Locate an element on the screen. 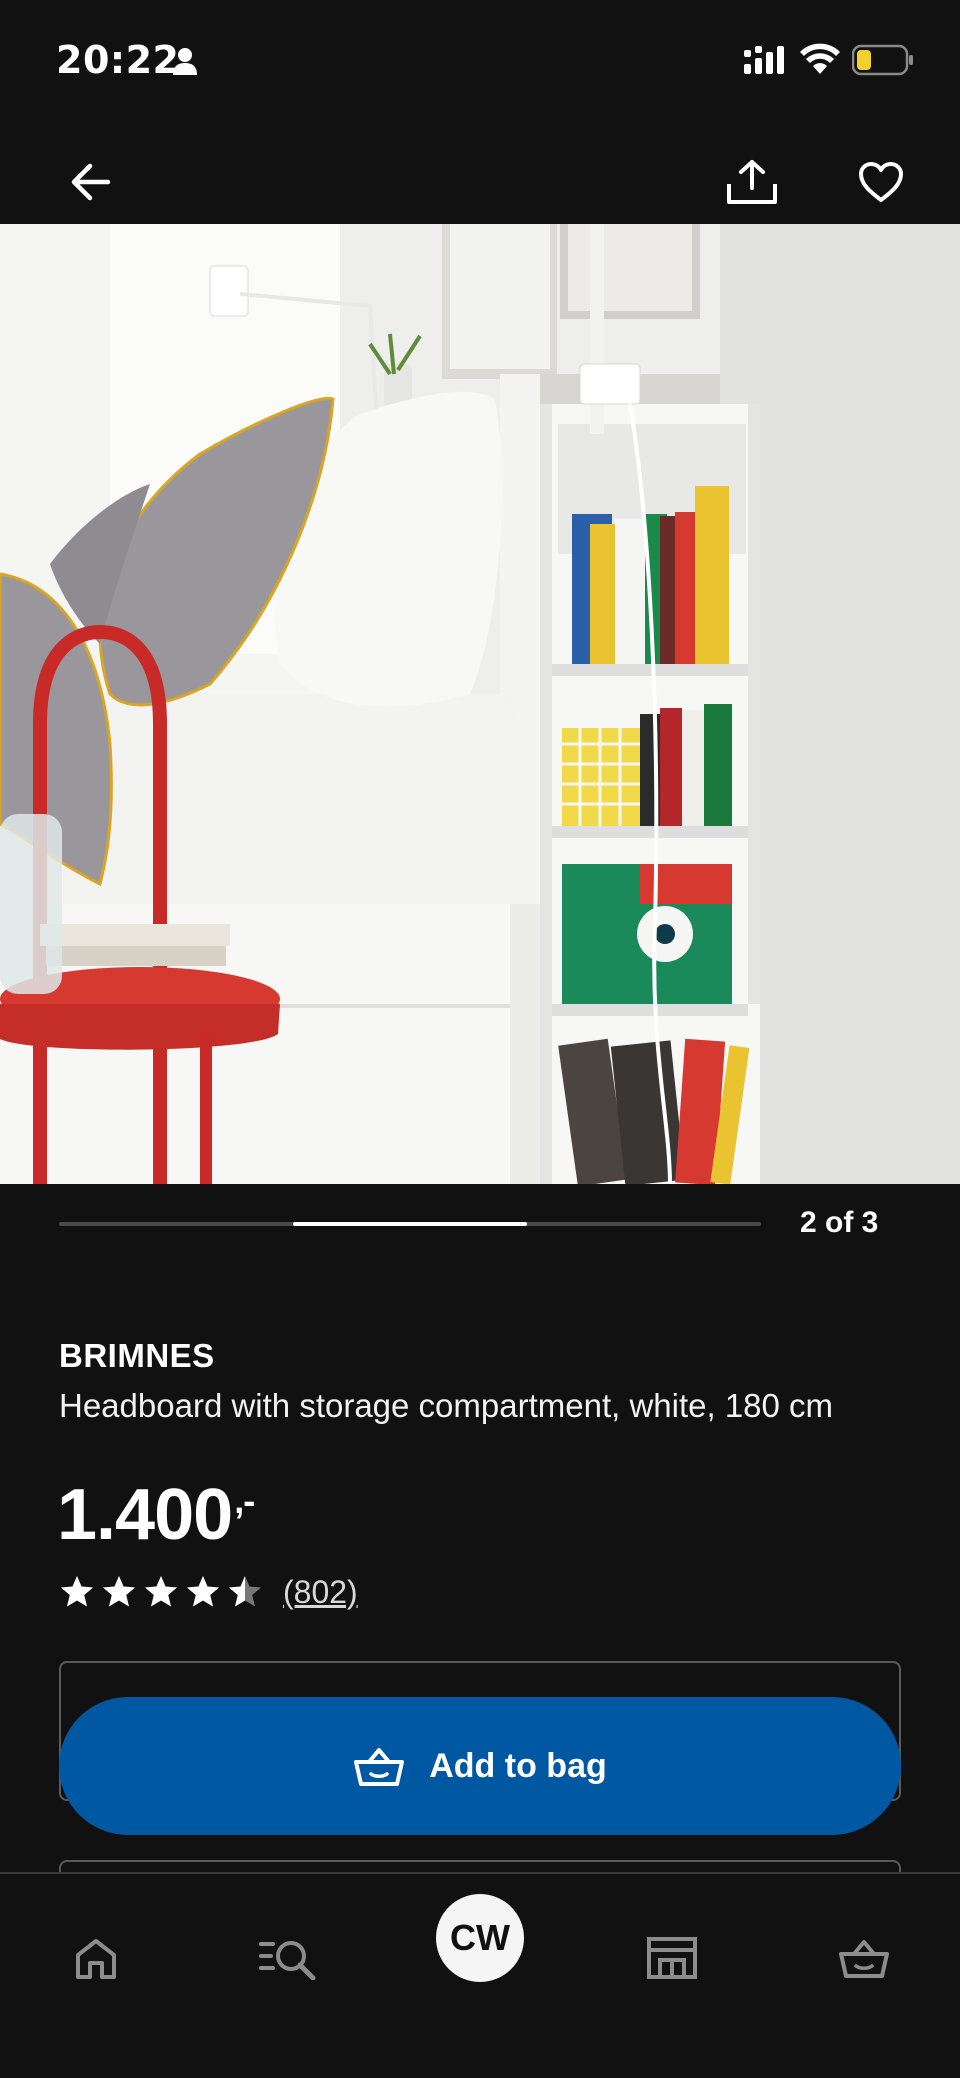 Image resolution: width=960 pixels, height=2078 pixels. battery-icon is located at coordinates (882, 60).